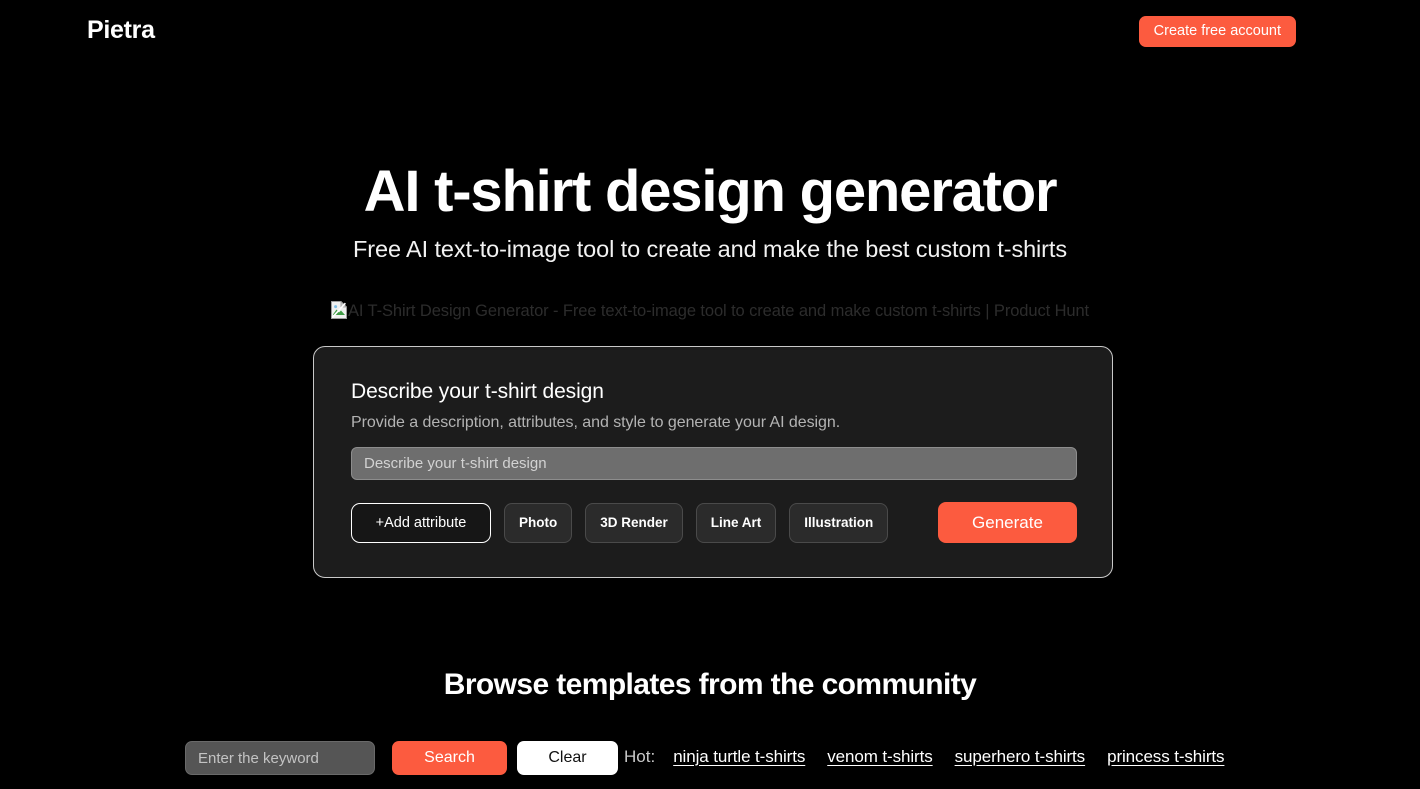  Describe the element at coordinates (839, 522) in the screenshot. I see `style-chip-illustration: Illustration` at that location.